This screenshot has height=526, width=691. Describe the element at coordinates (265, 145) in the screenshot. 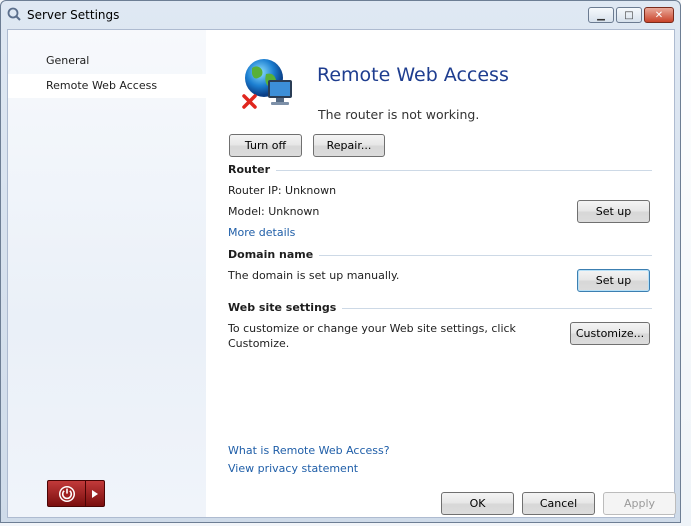

I see `turn-off-button: Turn off` at that location.